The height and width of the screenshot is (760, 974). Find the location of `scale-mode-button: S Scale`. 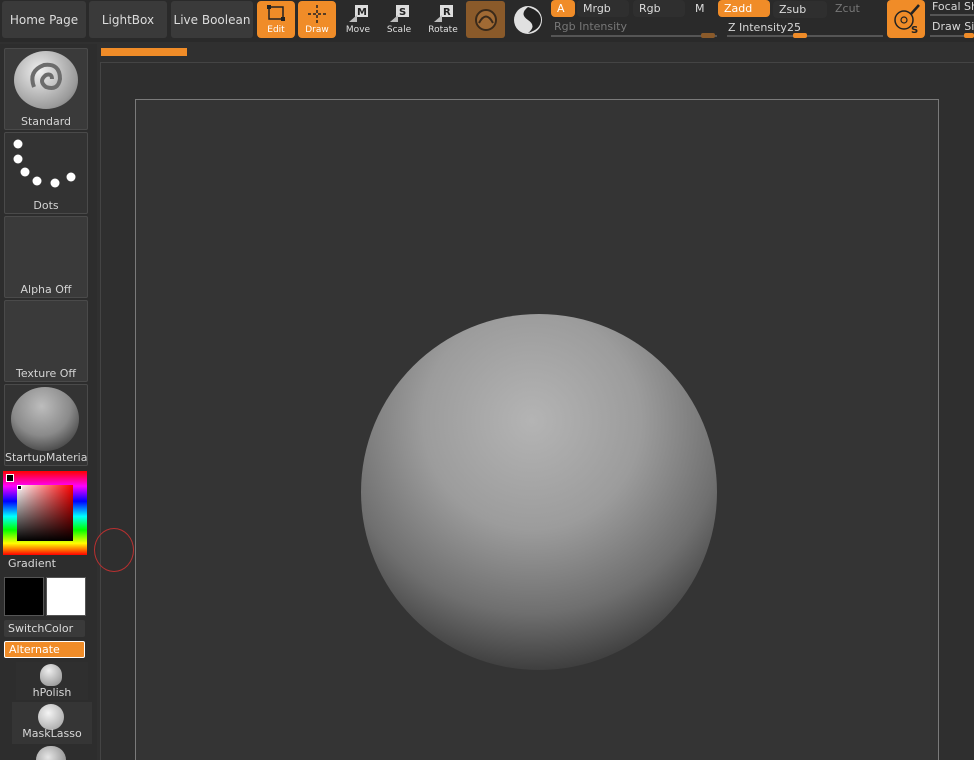

scale-mode-button: S Scale is located at coordinates (399, 19).